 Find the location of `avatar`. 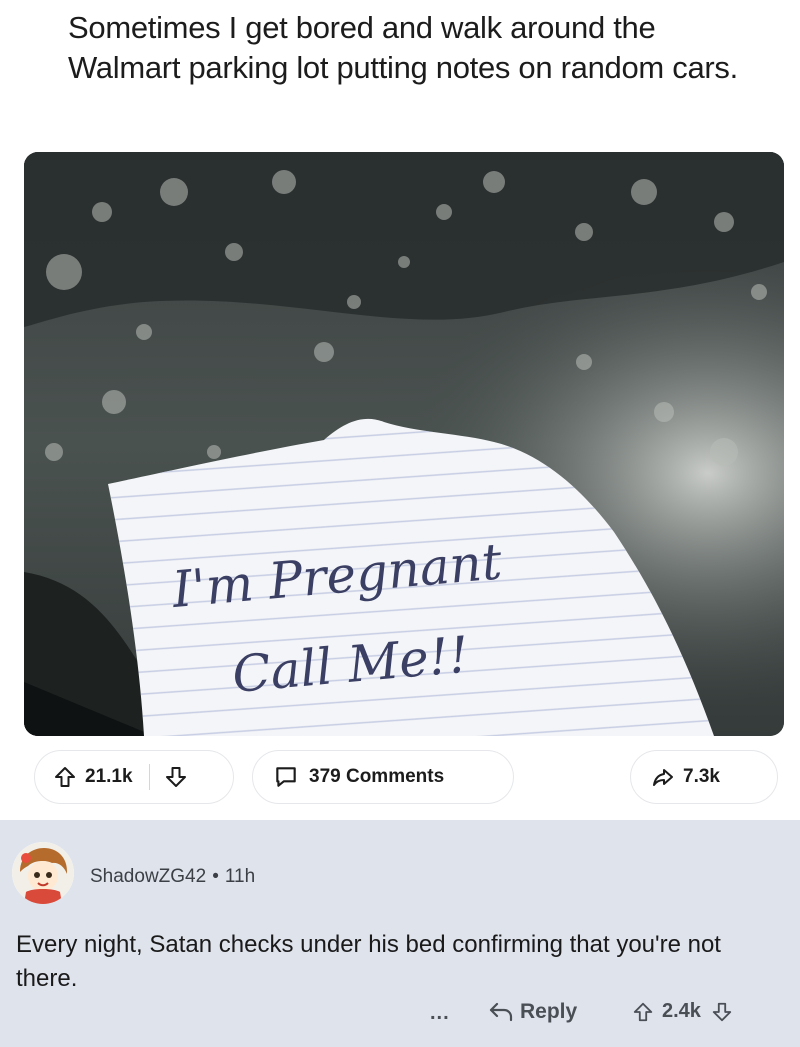

avatar is located at coordinates (43, 873).